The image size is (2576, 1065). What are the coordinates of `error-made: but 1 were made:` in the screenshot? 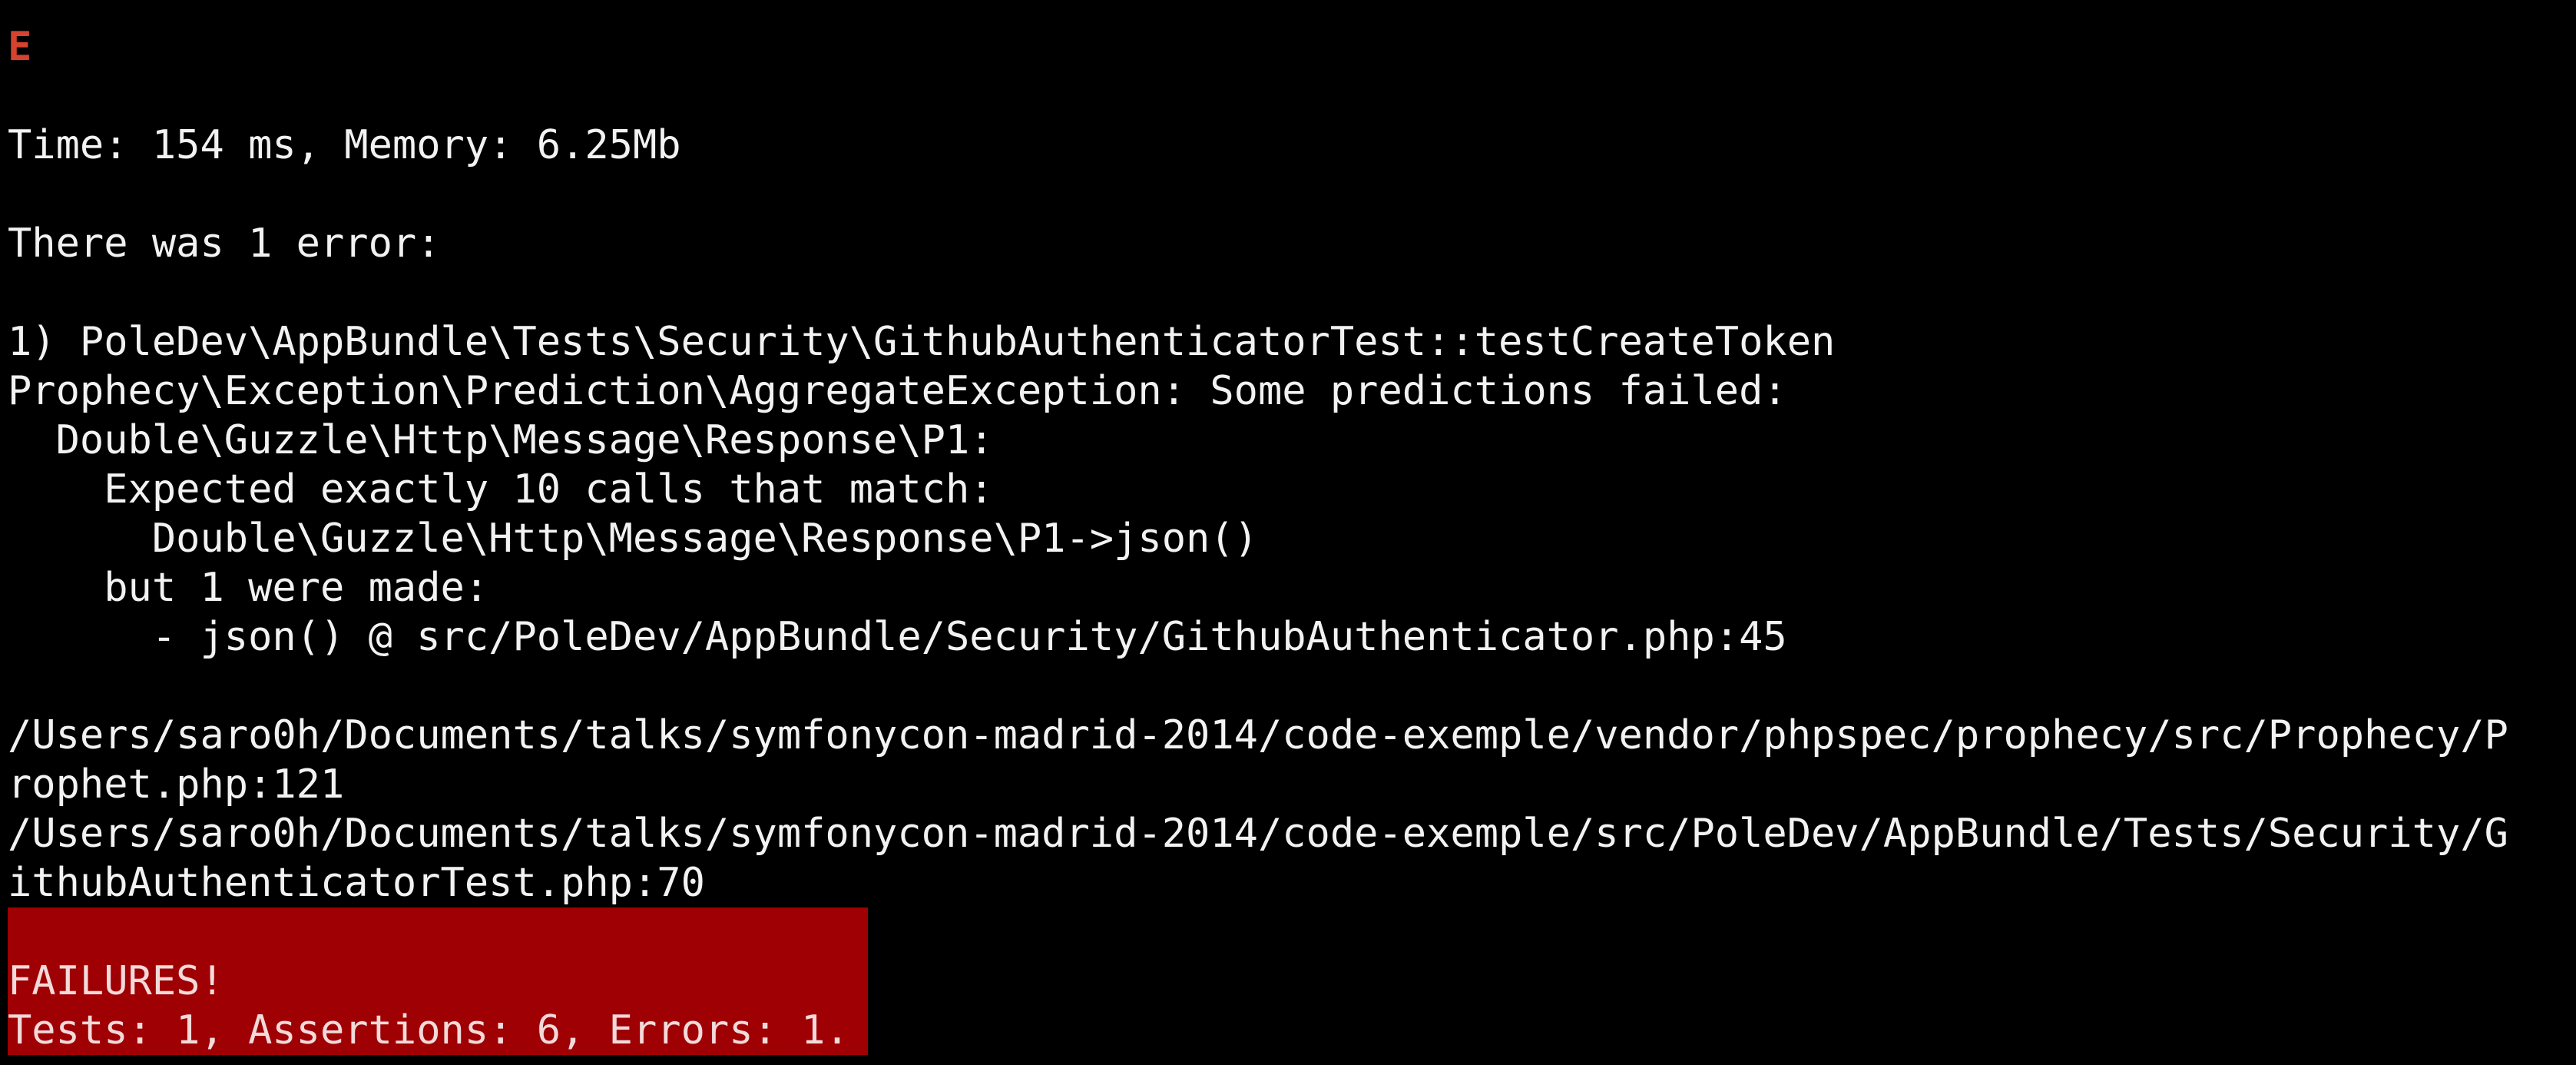 It's located at (248, 588).